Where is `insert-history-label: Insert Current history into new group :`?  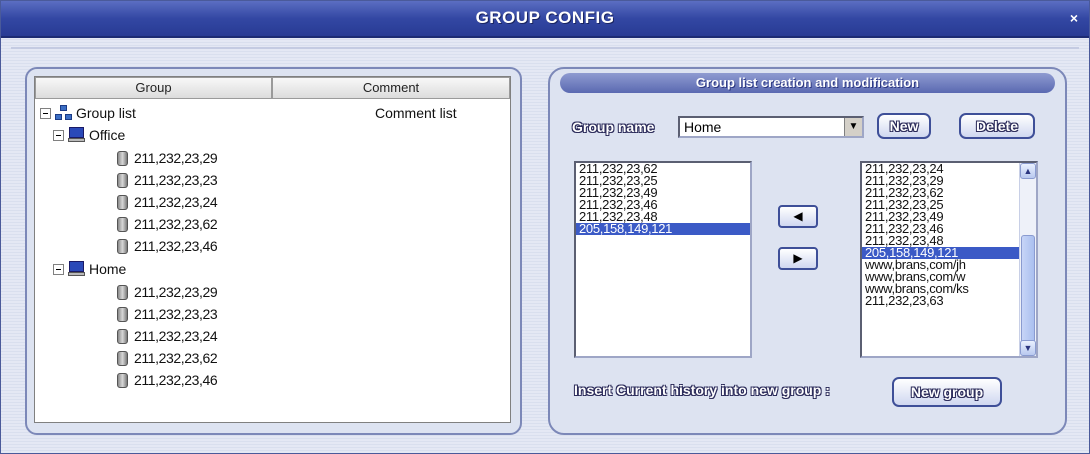 insert-history-label: Insert Current history into new group : is located at coordinates (702, 390).